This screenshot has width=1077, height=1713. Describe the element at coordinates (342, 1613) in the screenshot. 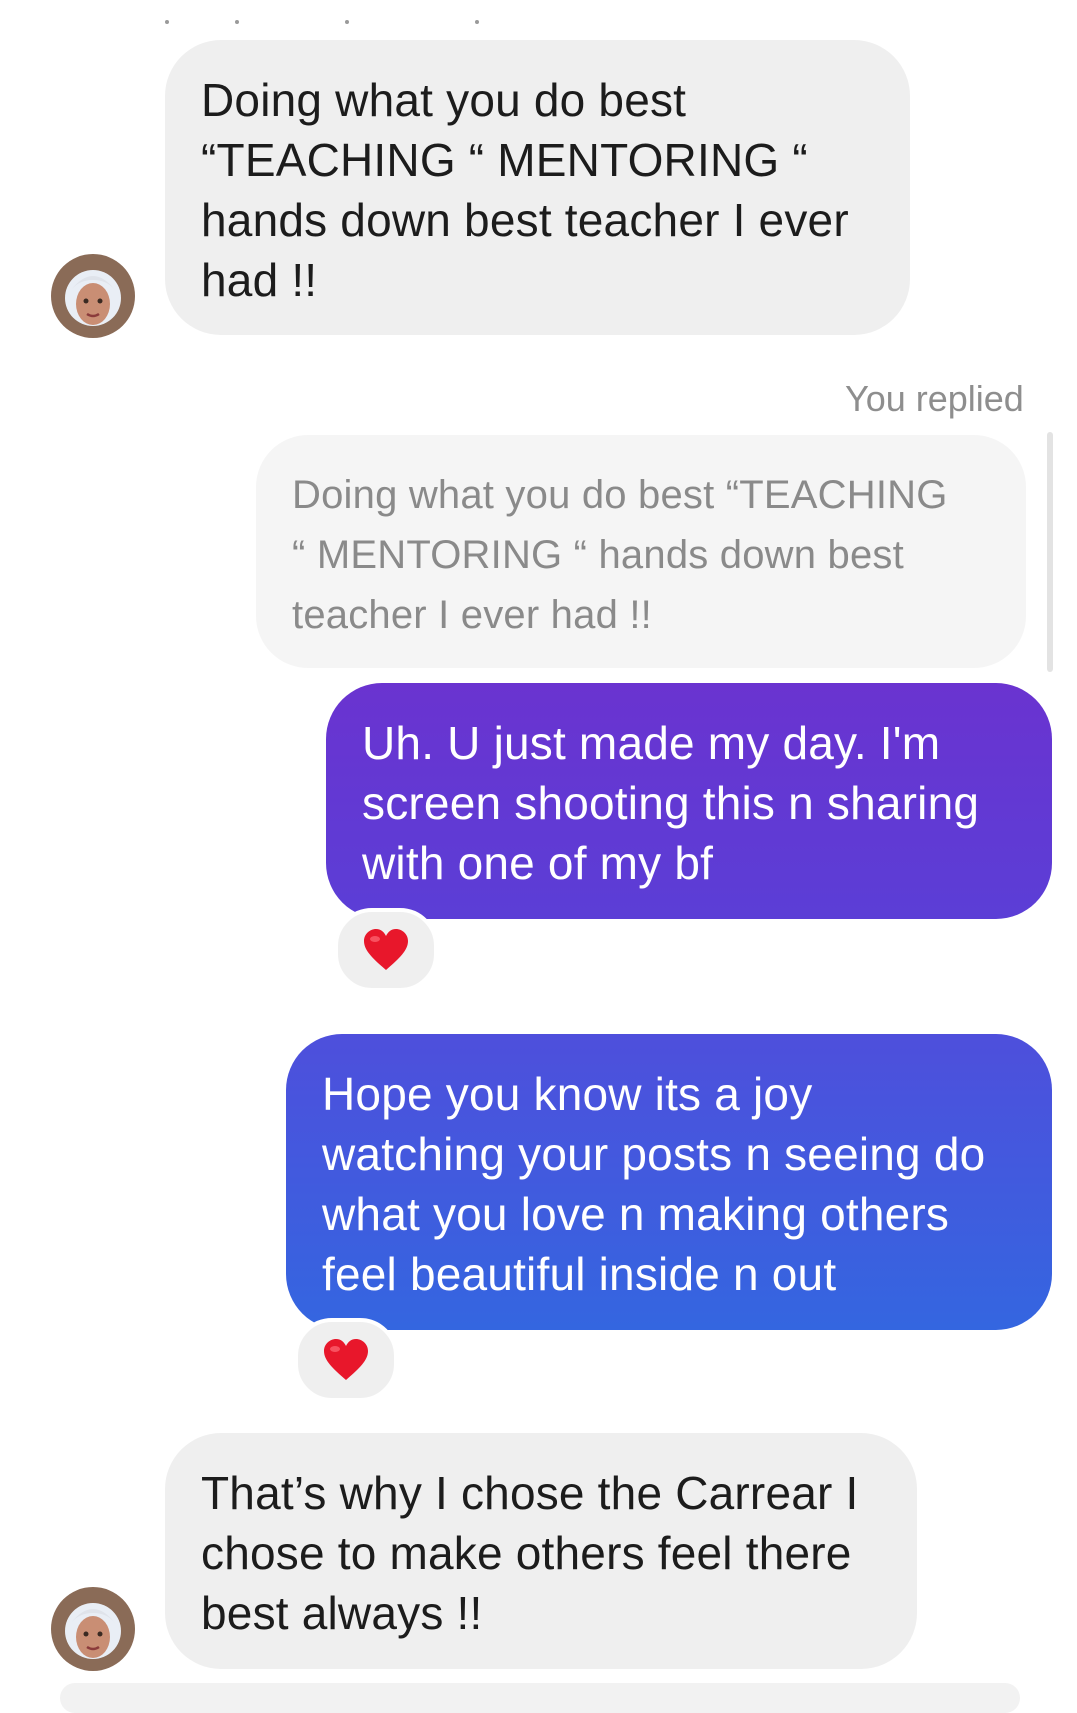

I see `message-line: best always !!` at that location.